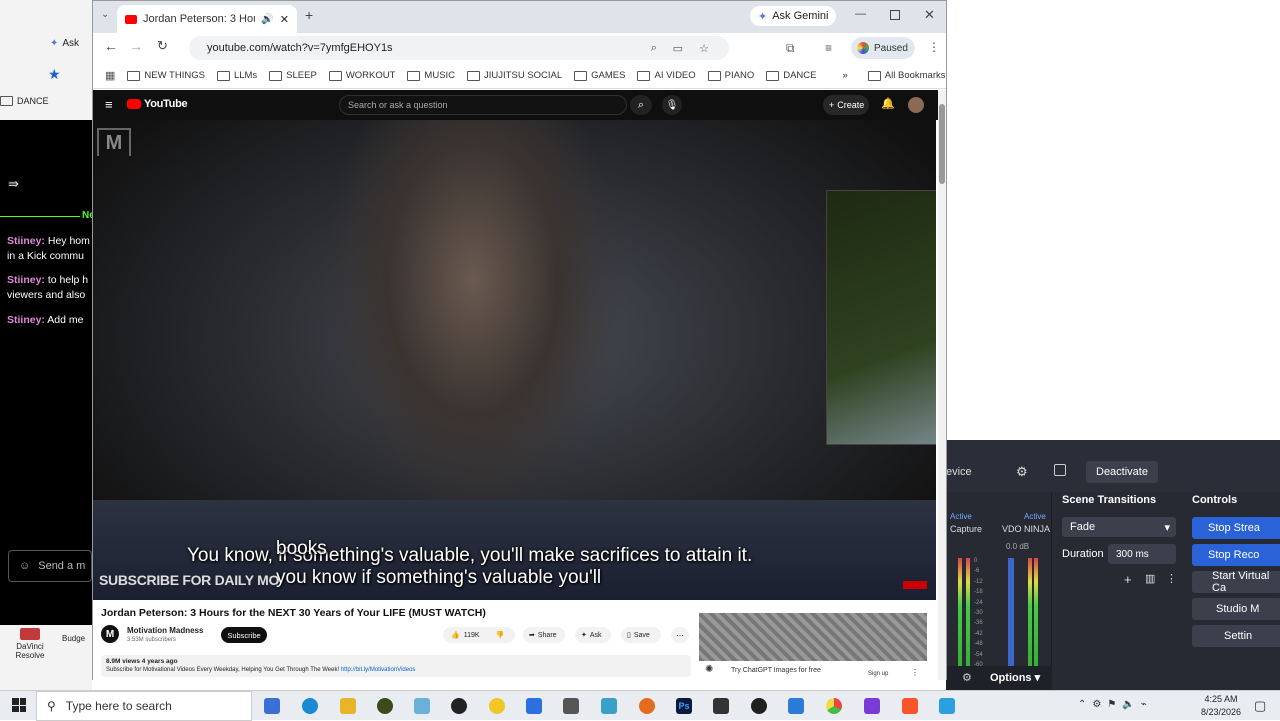  What do you see at coordinates (599, 75) in the screenshot?
I see `bookmark-folder: GAMES` at bounding box center [599, 75].